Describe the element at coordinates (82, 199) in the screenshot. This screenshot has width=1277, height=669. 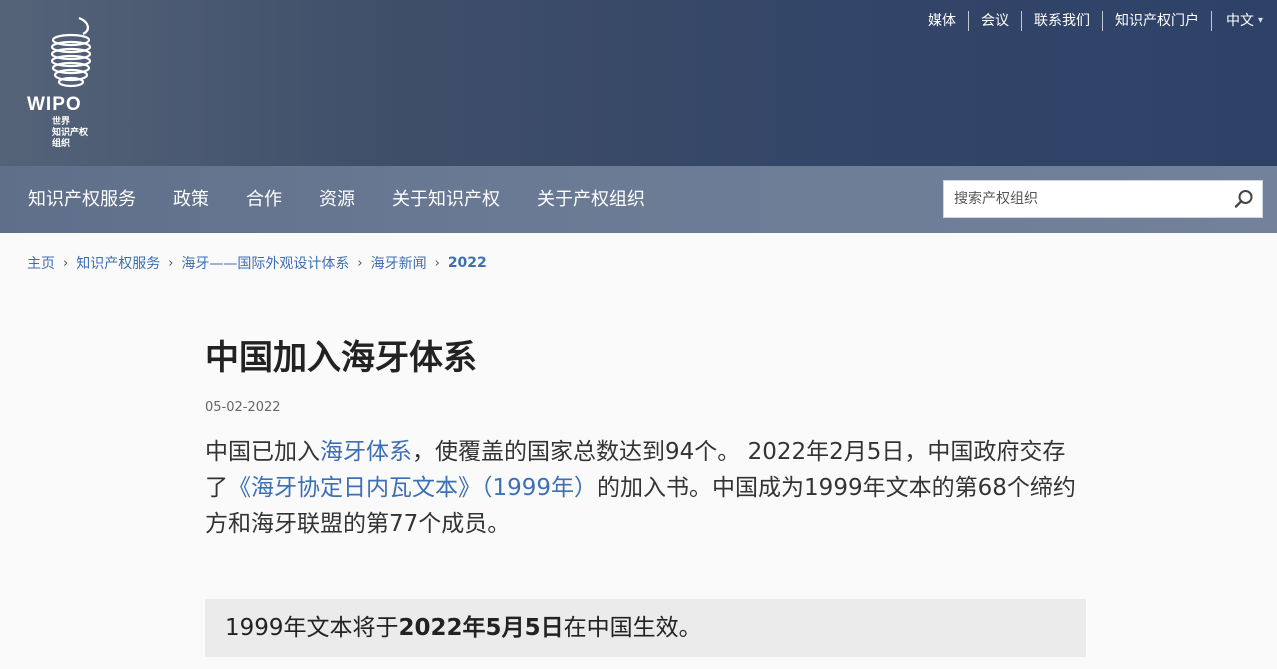
I see `nav-item-ip-services: 知识产权服务` at that location.